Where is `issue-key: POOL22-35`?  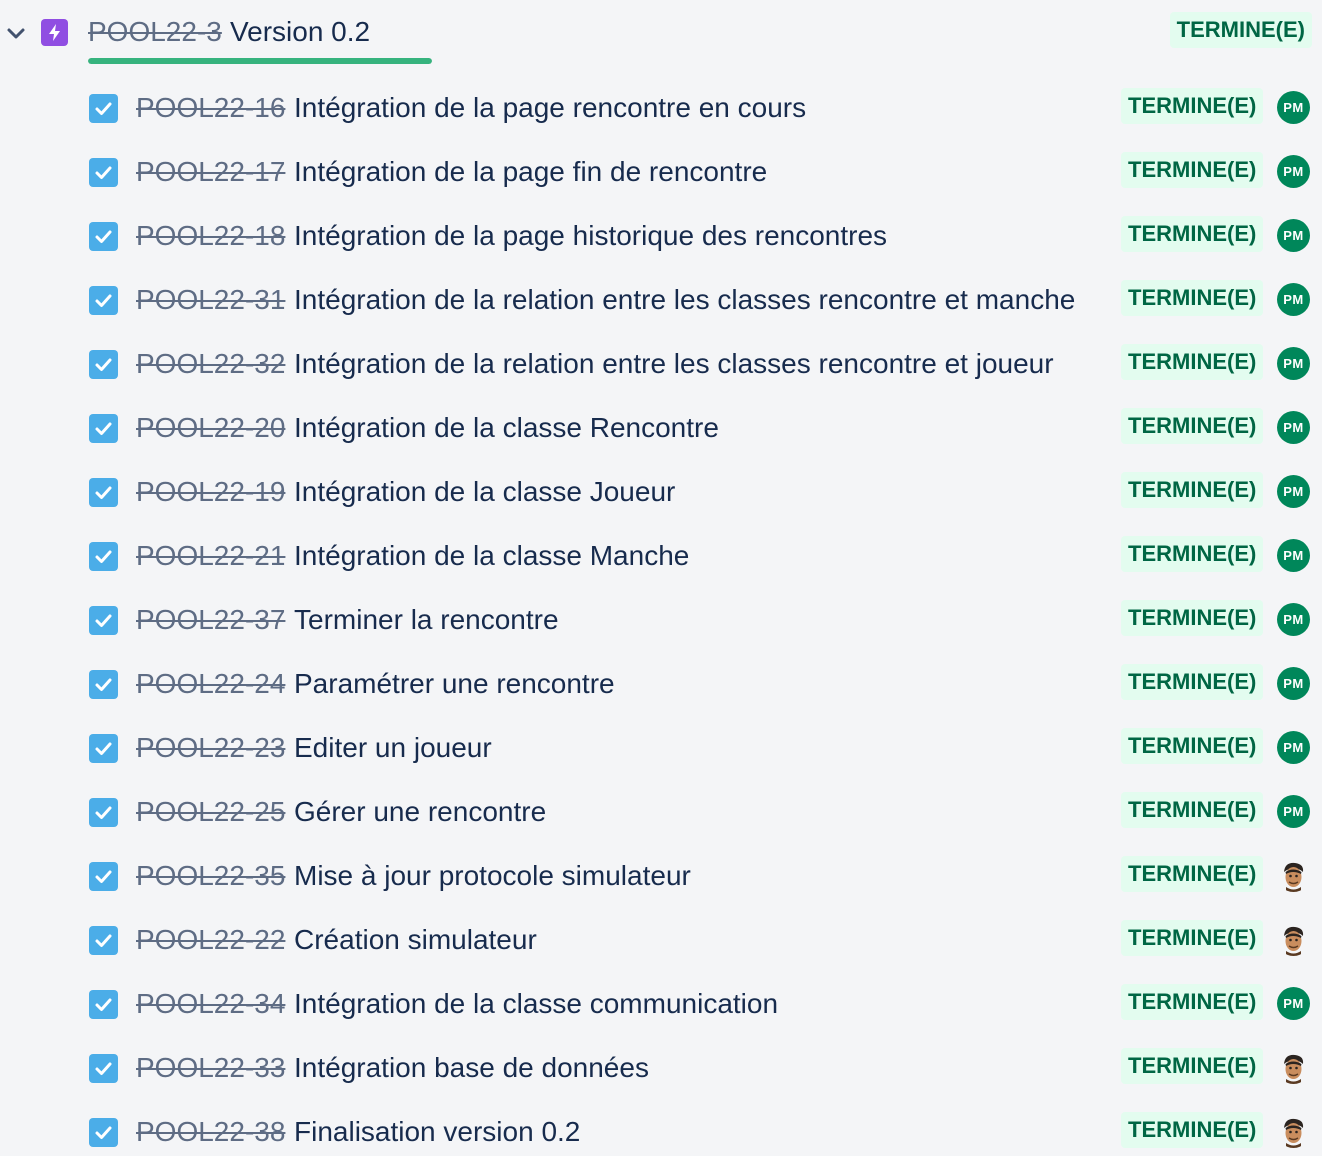
issue-key: POOL22-35 is located at coordinates (210, 876).